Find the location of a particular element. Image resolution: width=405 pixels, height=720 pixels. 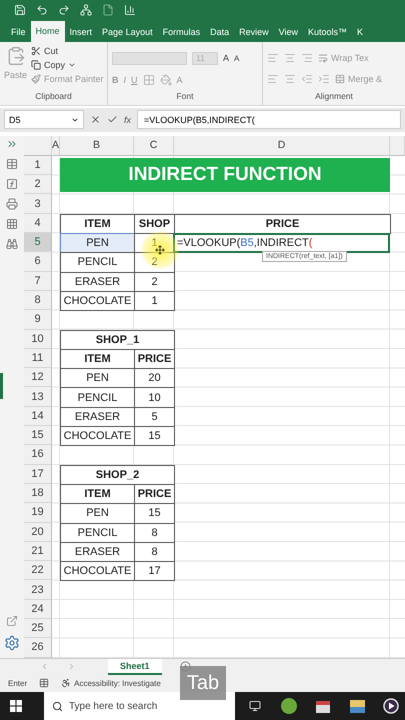

photos-app-icon is located at coordinates (357, 706).